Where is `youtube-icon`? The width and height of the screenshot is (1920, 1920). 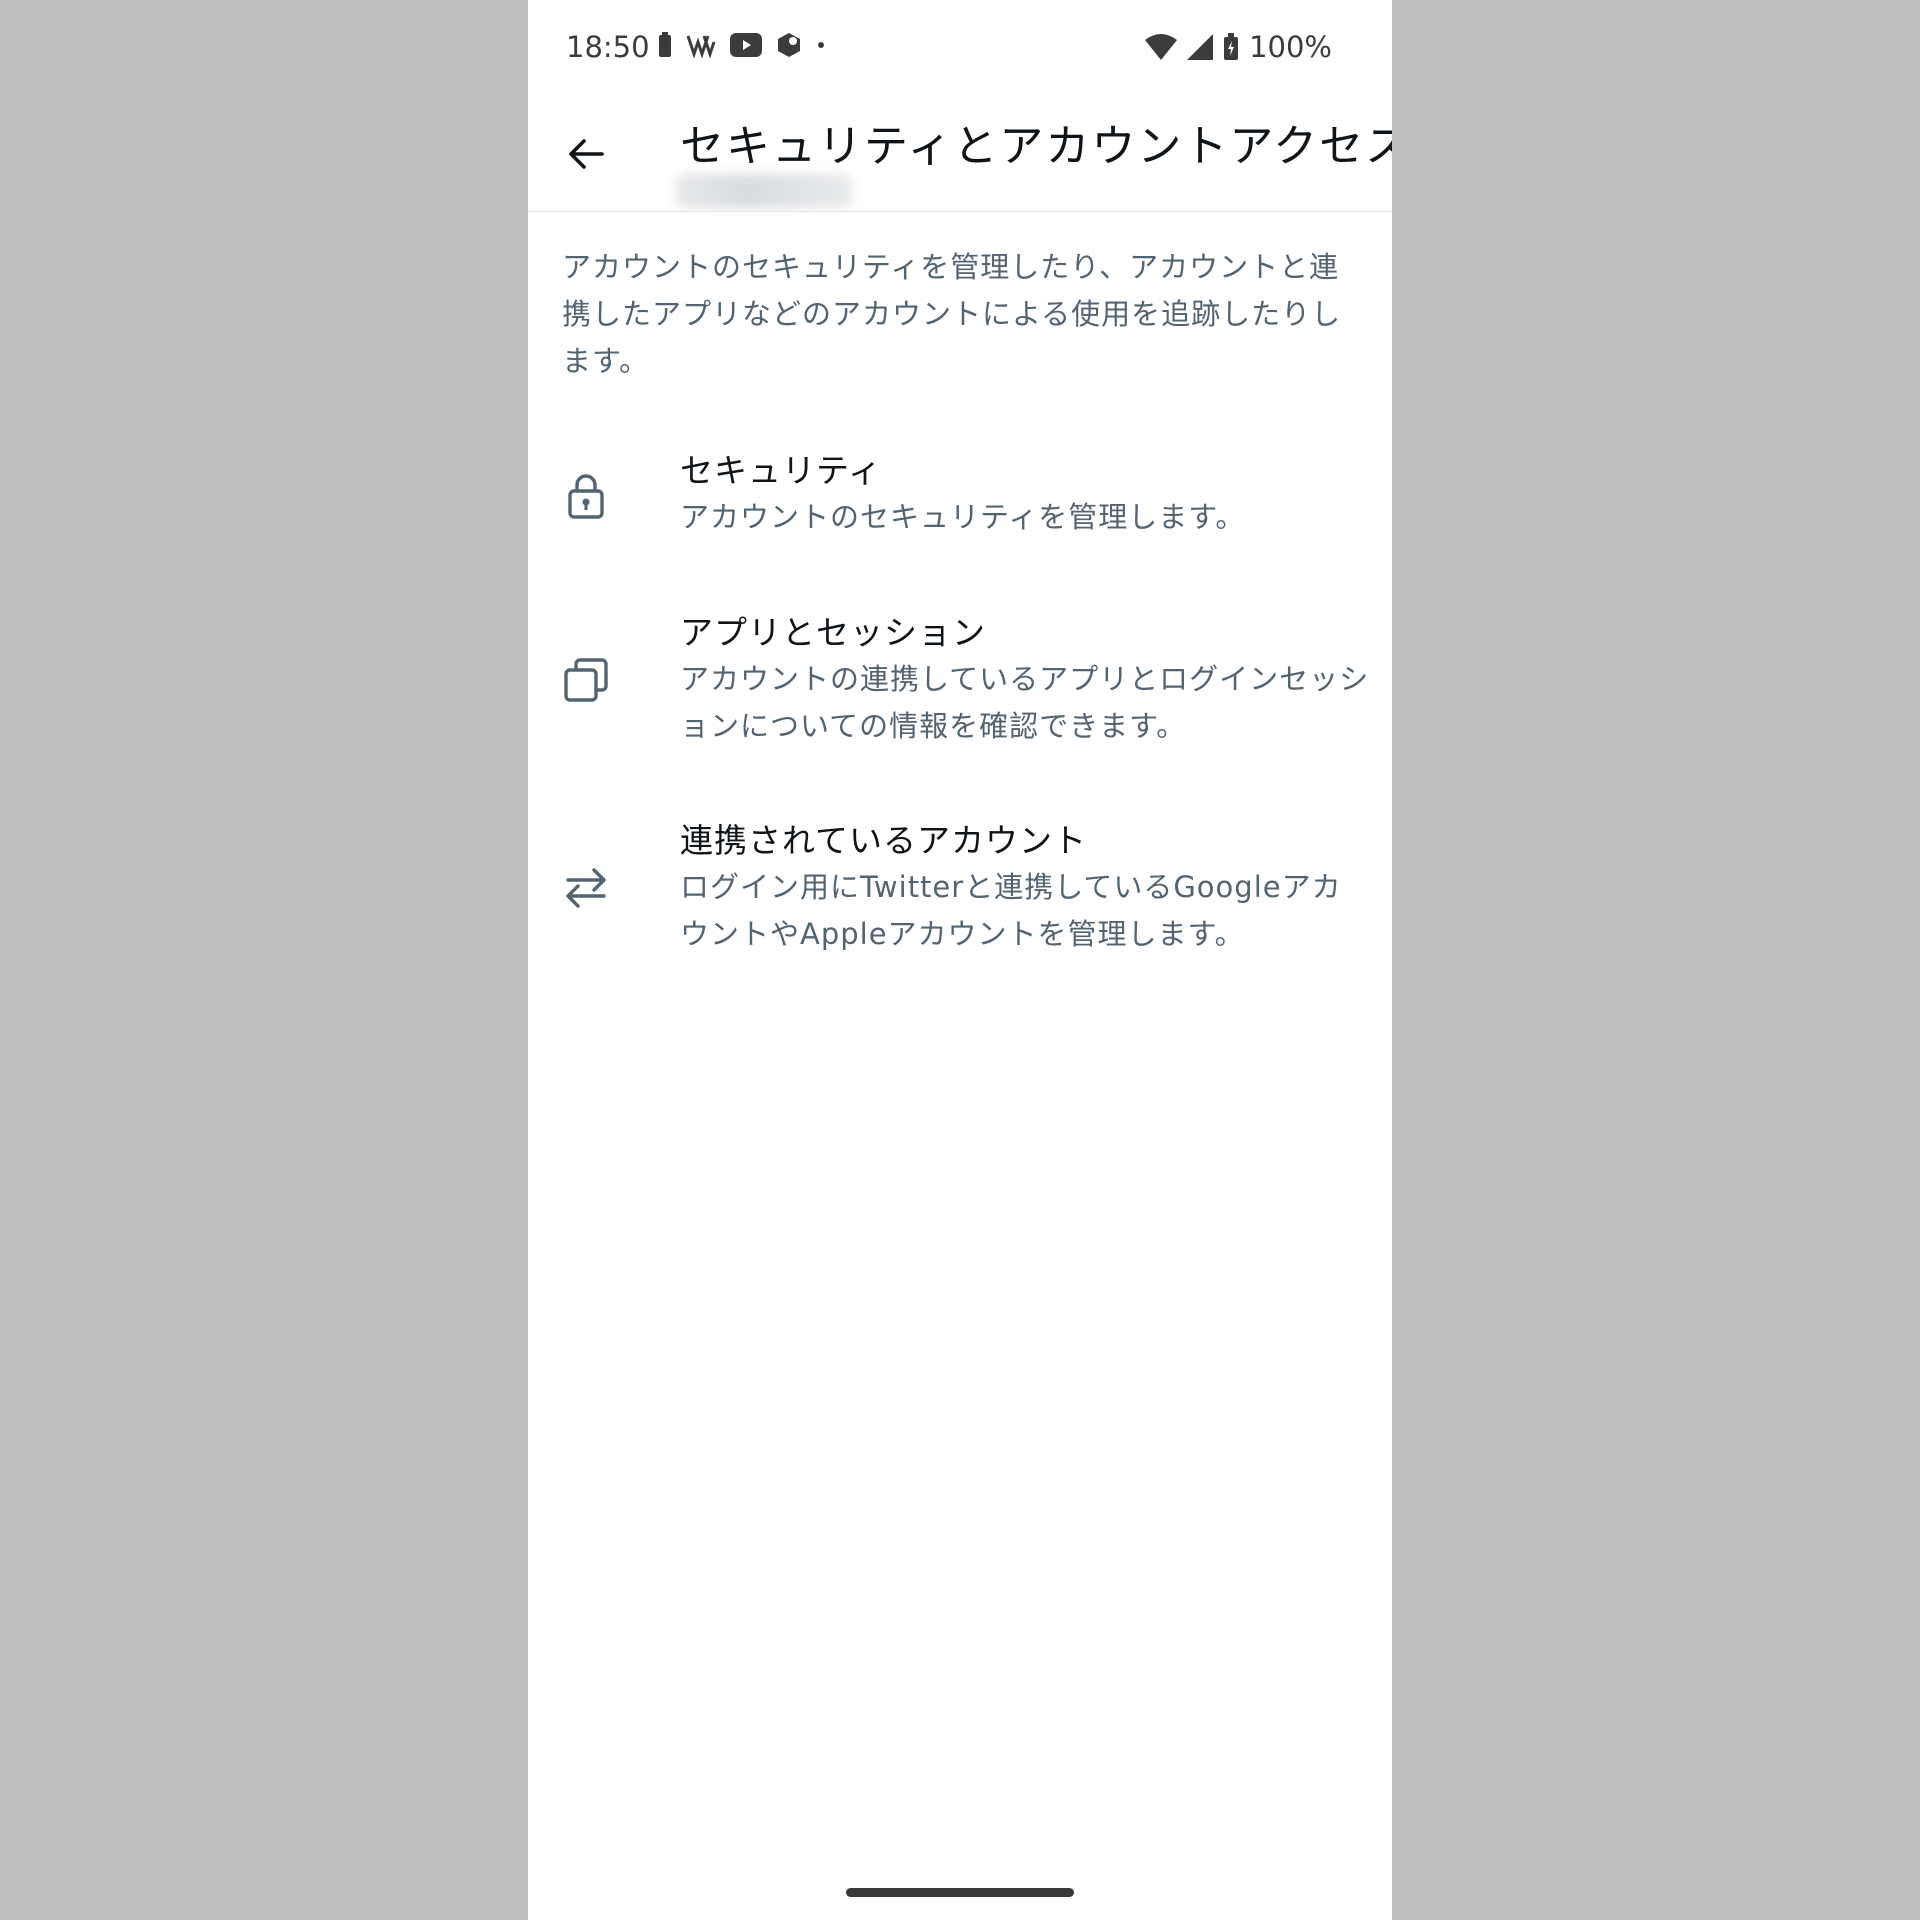
youtube-icon is located at coordinates (746, 45).